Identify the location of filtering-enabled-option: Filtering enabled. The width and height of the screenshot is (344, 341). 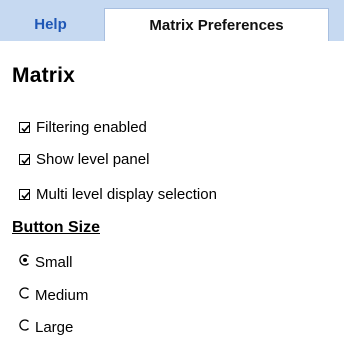
(83, 127).